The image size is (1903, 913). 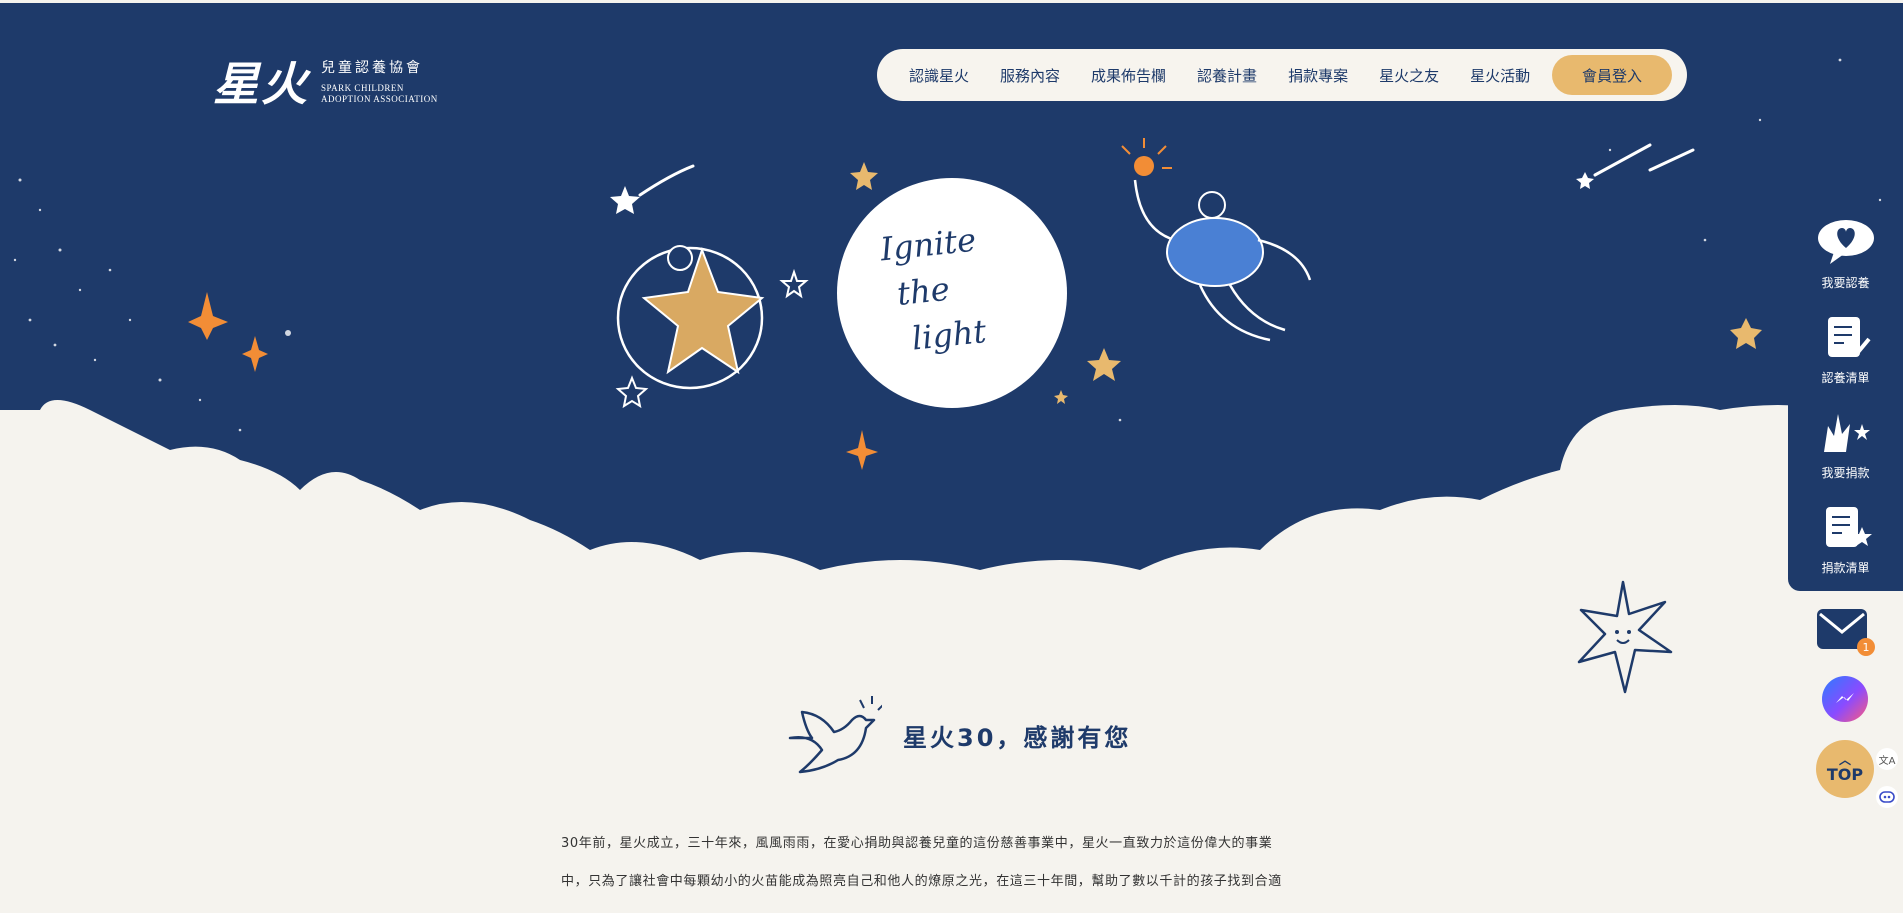 I want to click on side-item-donate: 我要捐款, so click(x=1845, y=443).